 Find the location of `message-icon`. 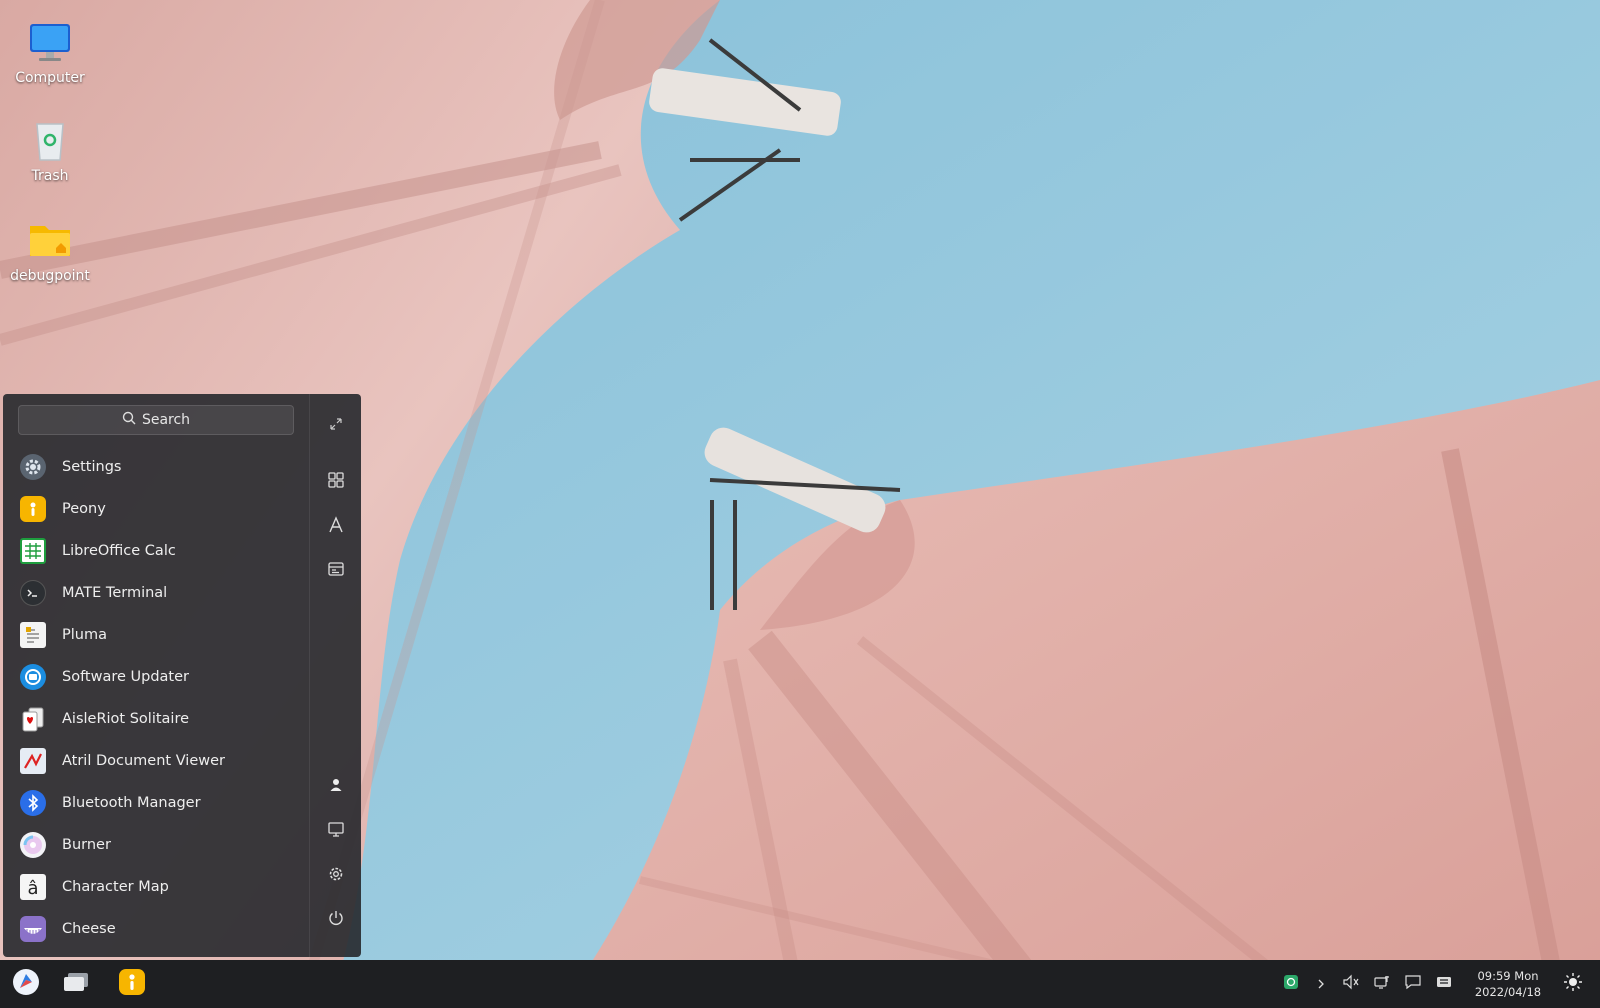

message-icon is located at coordinates (1413, 984).